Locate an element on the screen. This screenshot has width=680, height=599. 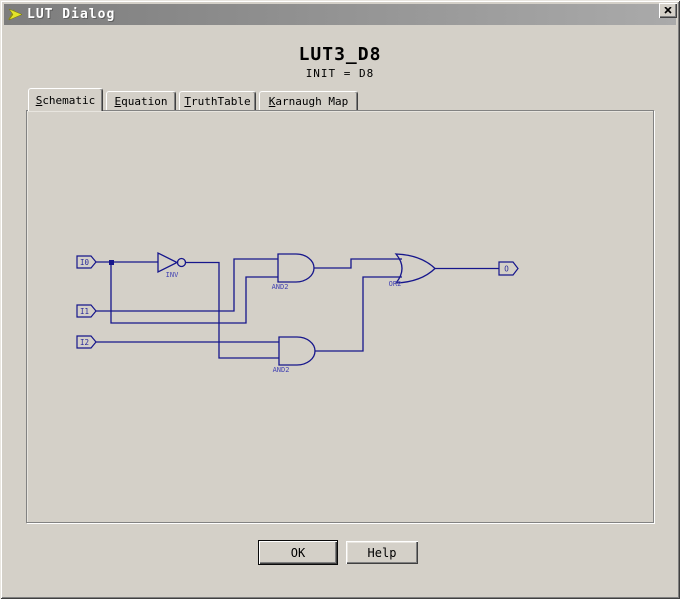
help-button: Help is located at coordinates (382, 552).